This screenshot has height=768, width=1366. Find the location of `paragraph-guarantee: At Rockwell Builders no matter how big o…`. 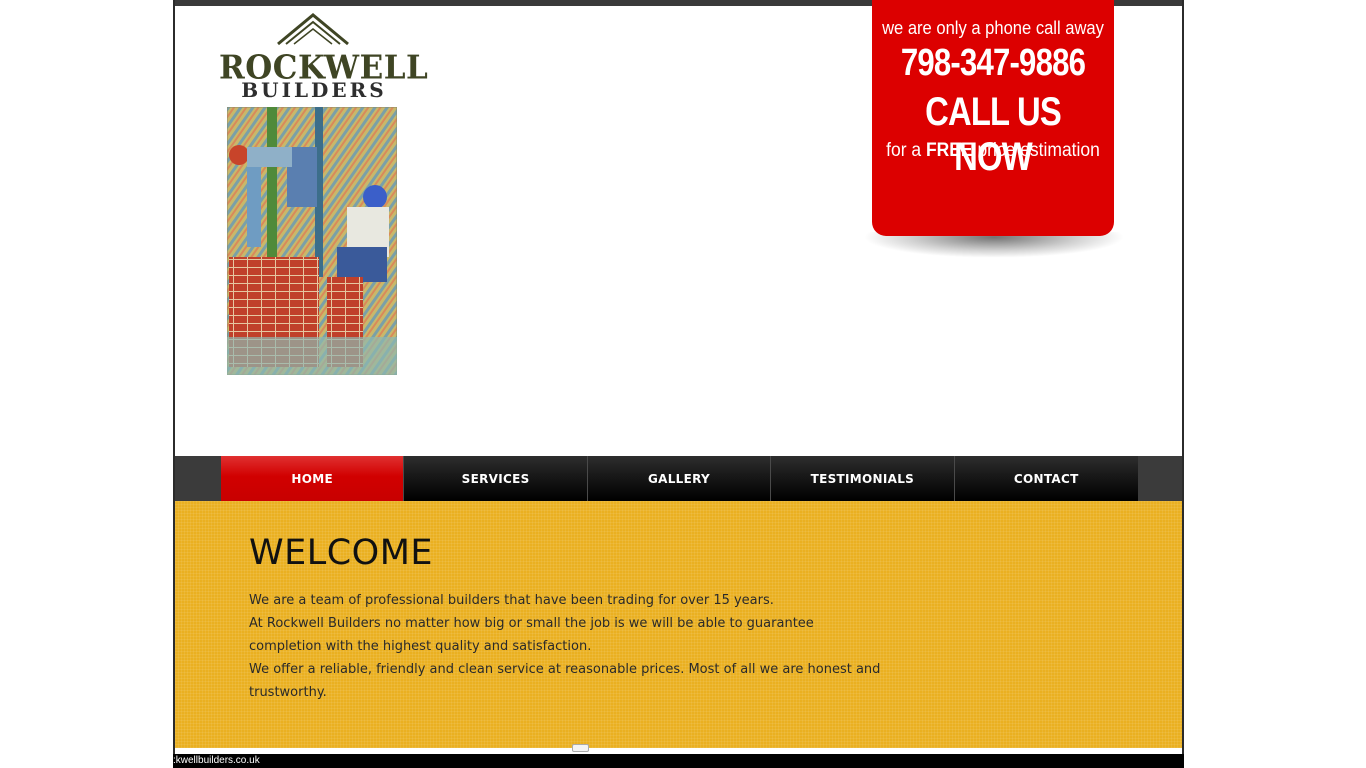

paragraph-guarantee: At Rockwell Builders no matter how big o… is located at coordinates (531, 635).